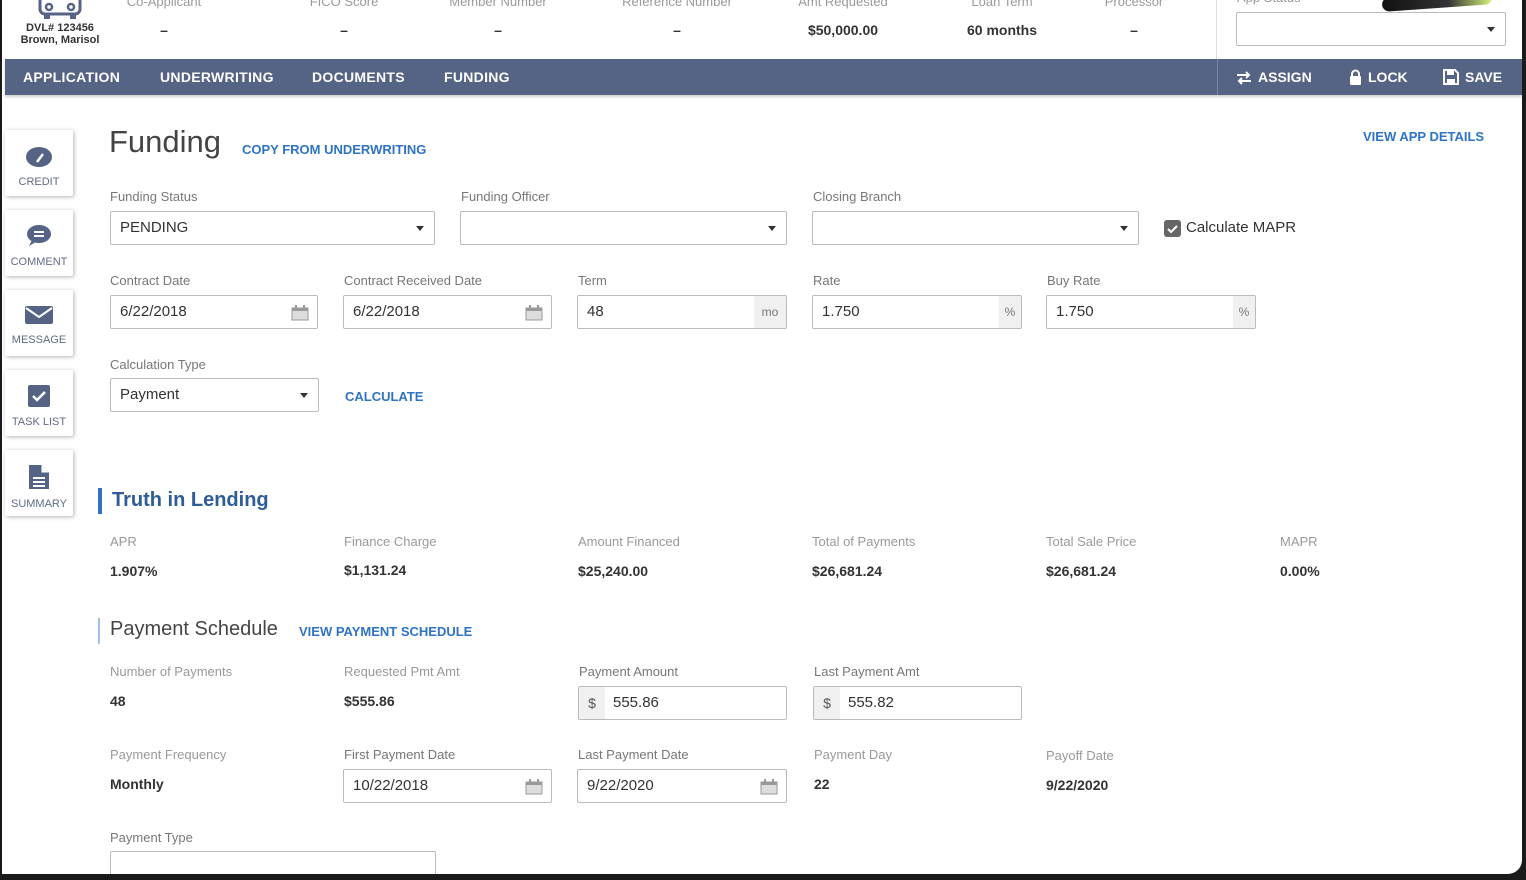  I want to click on rail-credit-button: CREDIT, so click(39, 163).